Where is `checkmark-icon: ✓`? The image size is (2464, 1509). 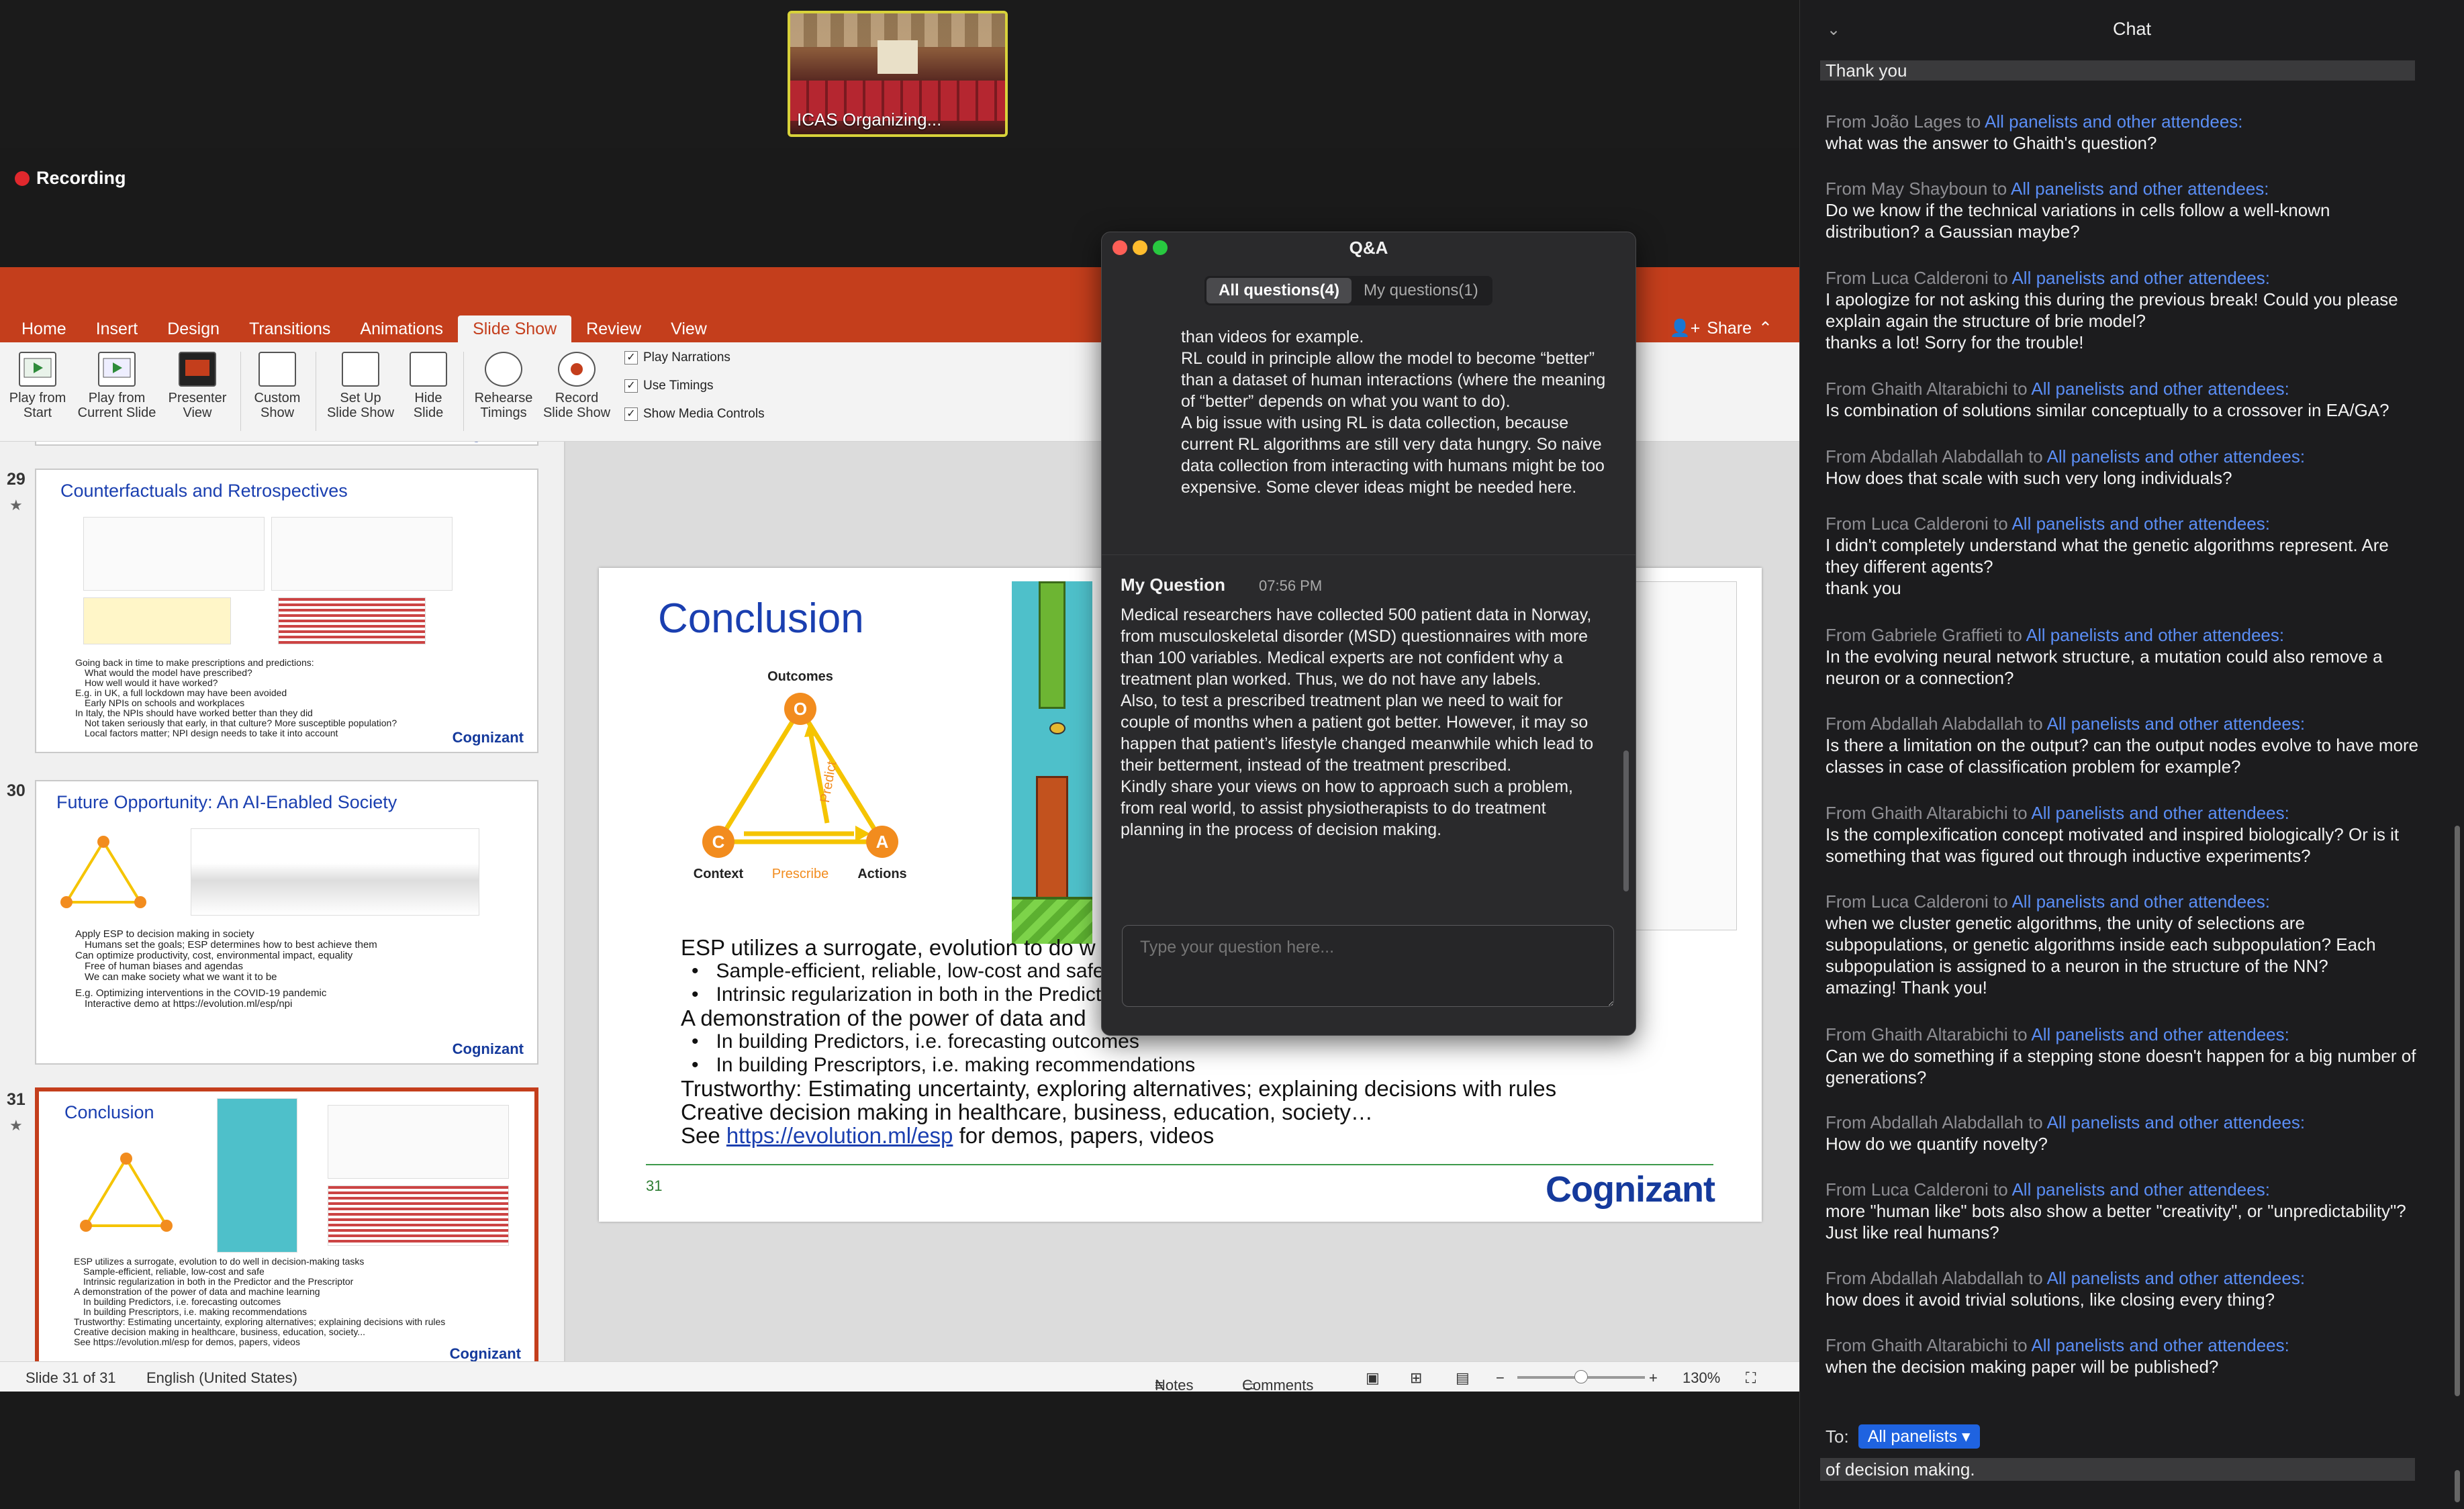 checkmark-icon: ✓ is located at coordinates (631, 386).